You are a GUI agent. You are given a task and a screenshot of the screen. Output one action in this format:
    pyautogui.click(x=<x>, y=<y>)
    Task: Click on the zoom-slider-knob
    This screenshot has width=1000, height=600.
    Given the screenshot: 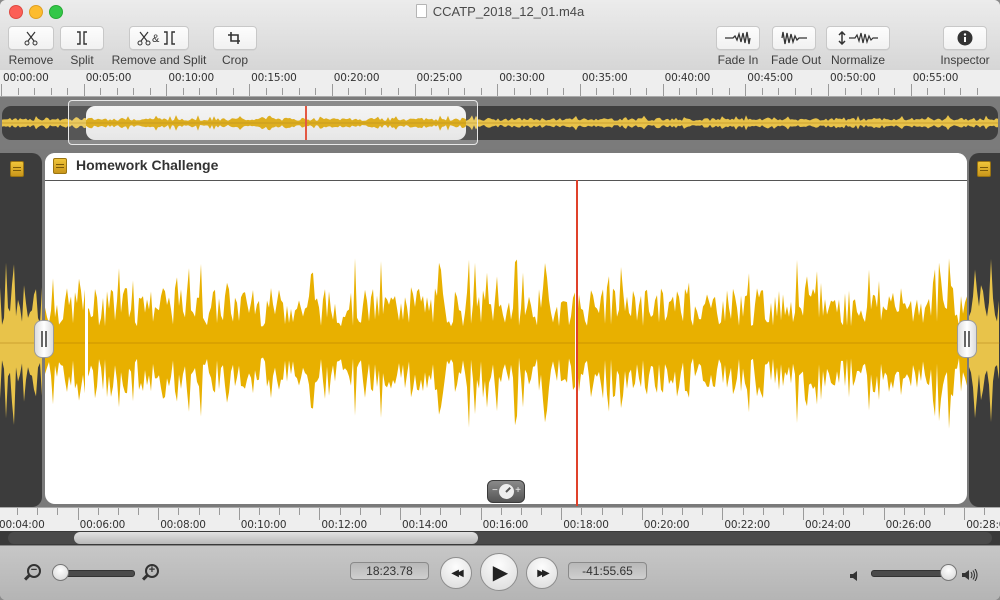 What is the action you would take?
    pyautogui.click(x=60, y=572)
    